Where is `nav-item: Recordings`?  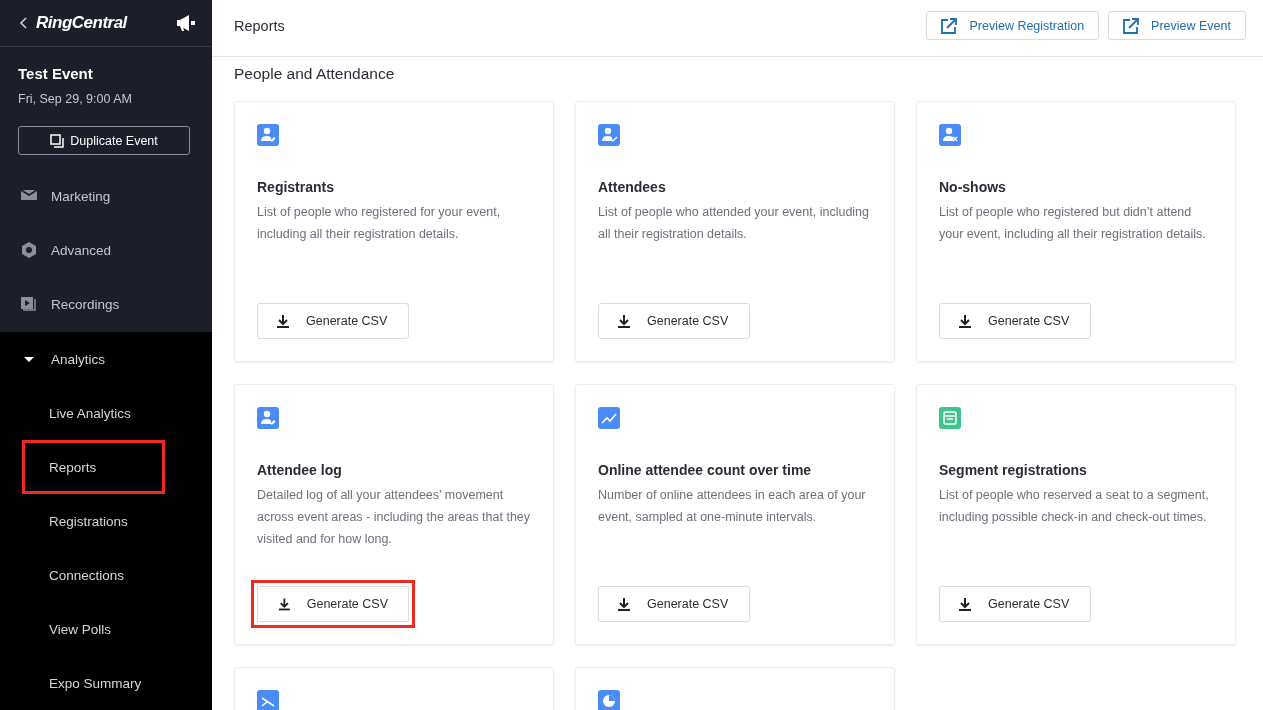
nav-item: Recordings is located at coordinates (106, 304).